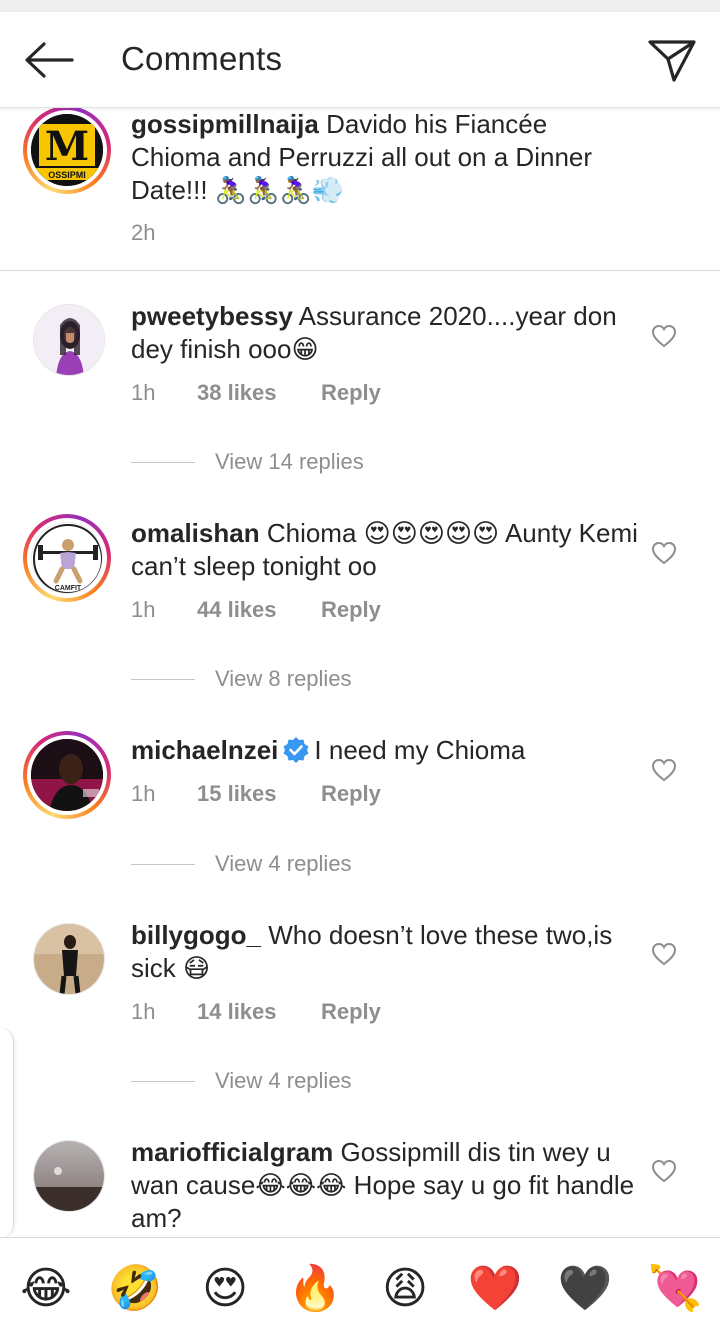 The width and height of the screenshot is (720, 1337). What do you see at coordinates (225, 1288) in the screenshot?
I see `emoji-heart-eyes-button: 😍` at bounding box center [225, 1288].